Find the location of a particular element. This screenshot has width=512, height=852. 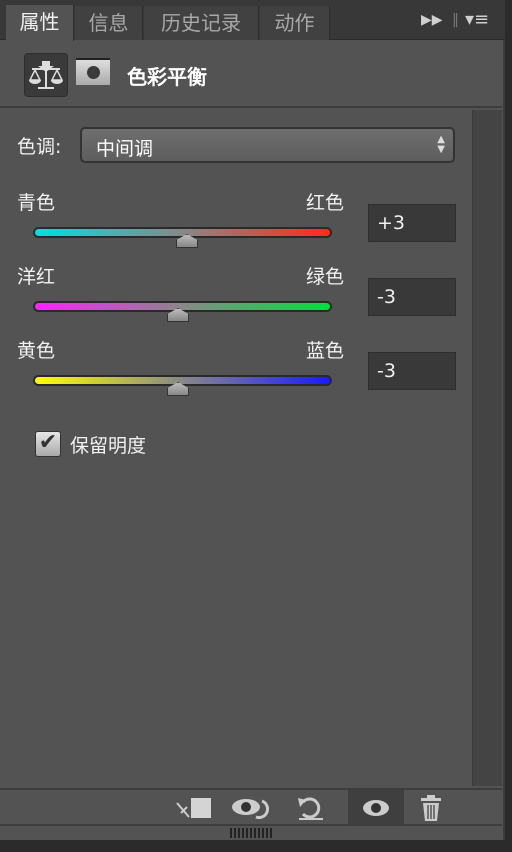

tone-label: 色调: is located at coordinates (39, 147).